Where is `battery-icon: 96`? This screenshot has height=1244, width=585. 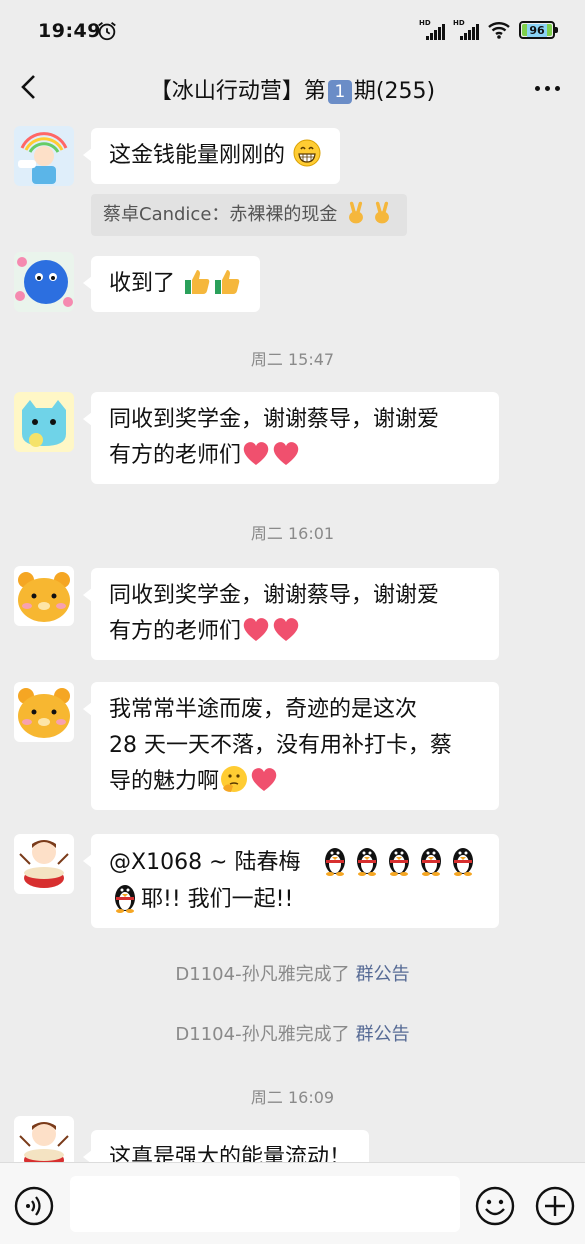 battery-icon: 96 is located at coordinates (538, 30).